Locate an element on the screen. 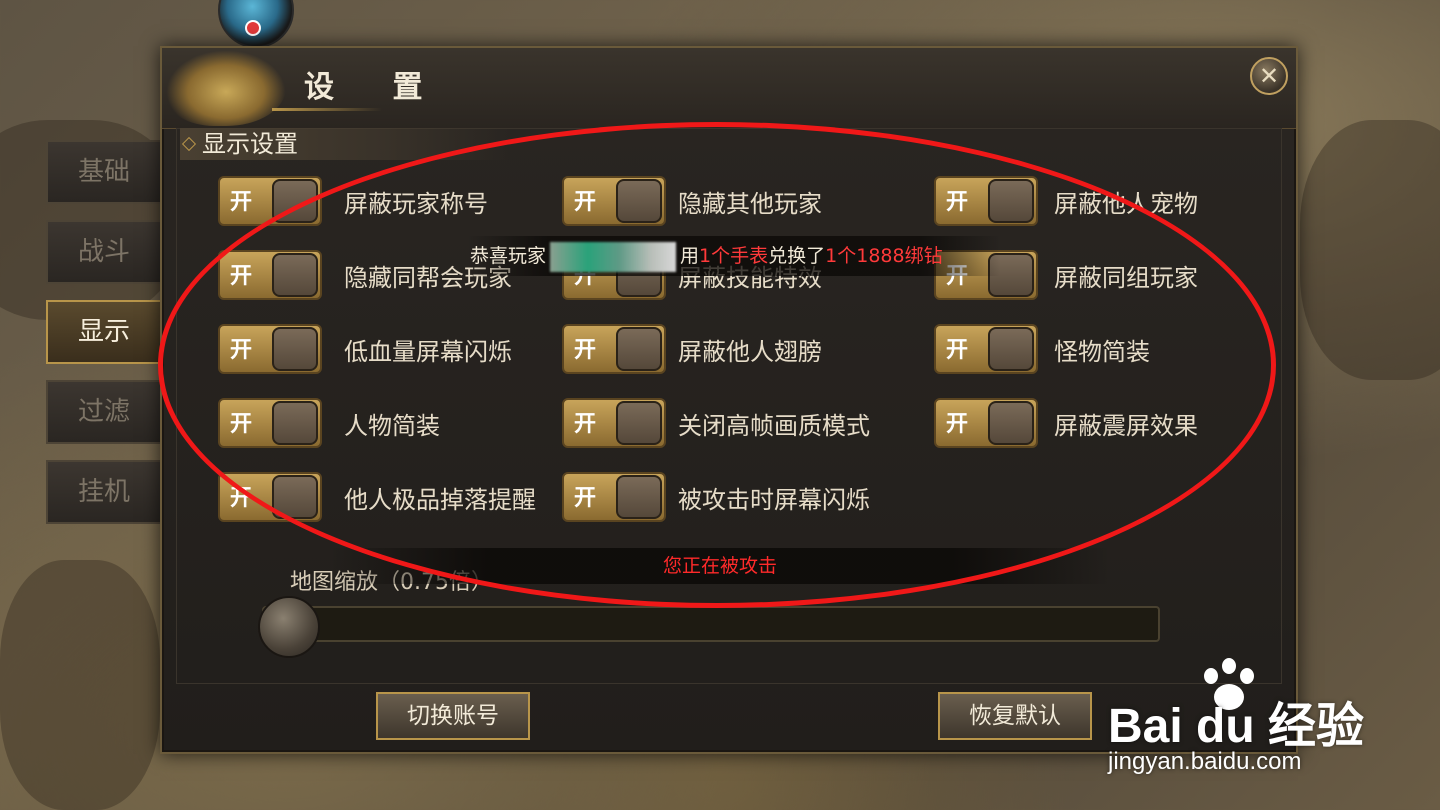 The image size is (1440, 810). option-label: 屏蔽他人宠物 is located at coordinates (1126, 204).